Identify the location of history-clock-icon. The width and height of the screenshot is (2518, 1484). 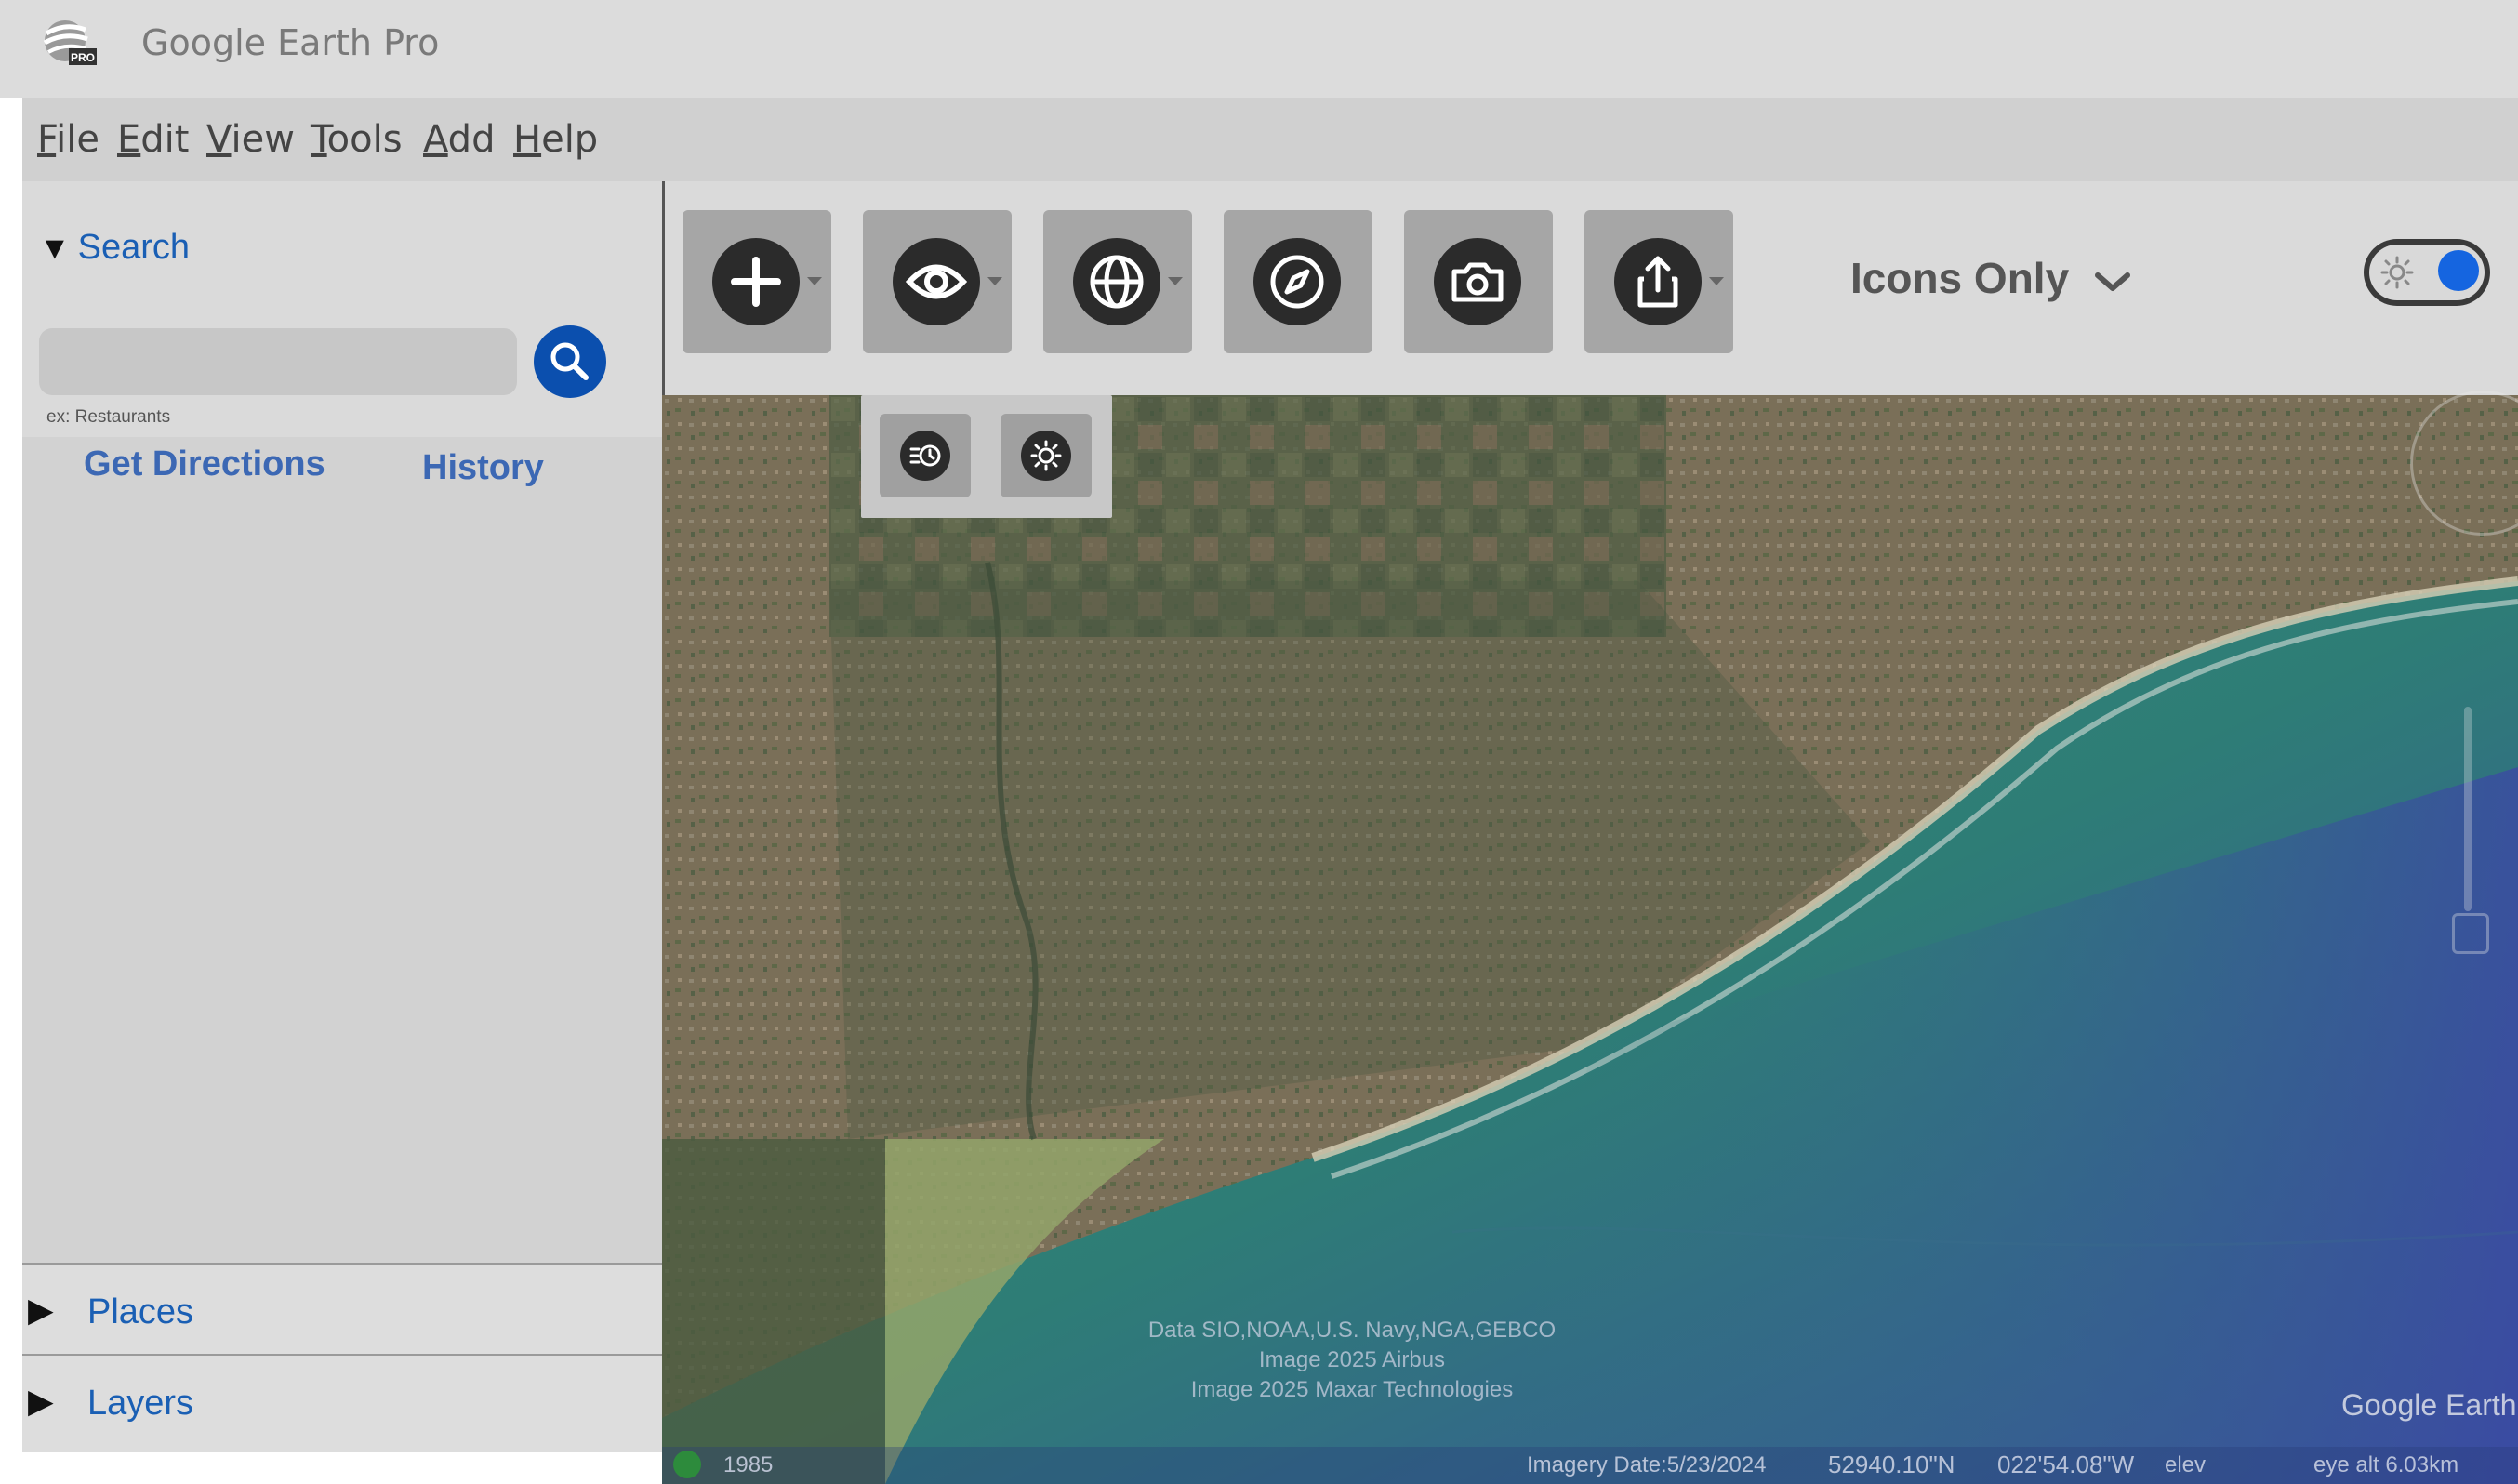
(925, 455).